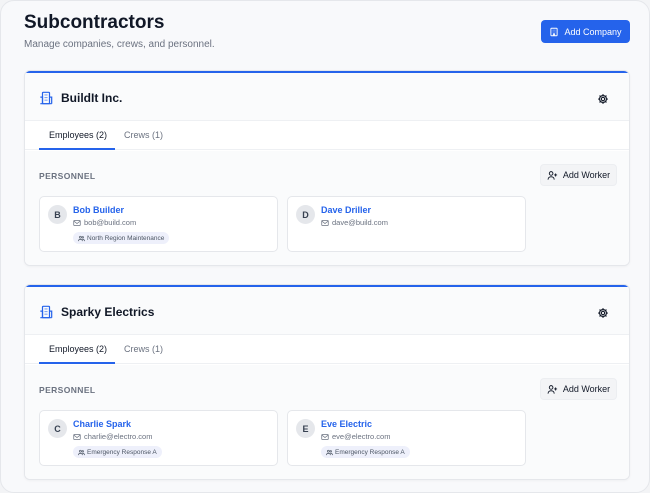  What do you see at coordinates (108, 312) in the screenshot?
I see `company-name: Sparky Electrics` at bounding box center [108, 312].